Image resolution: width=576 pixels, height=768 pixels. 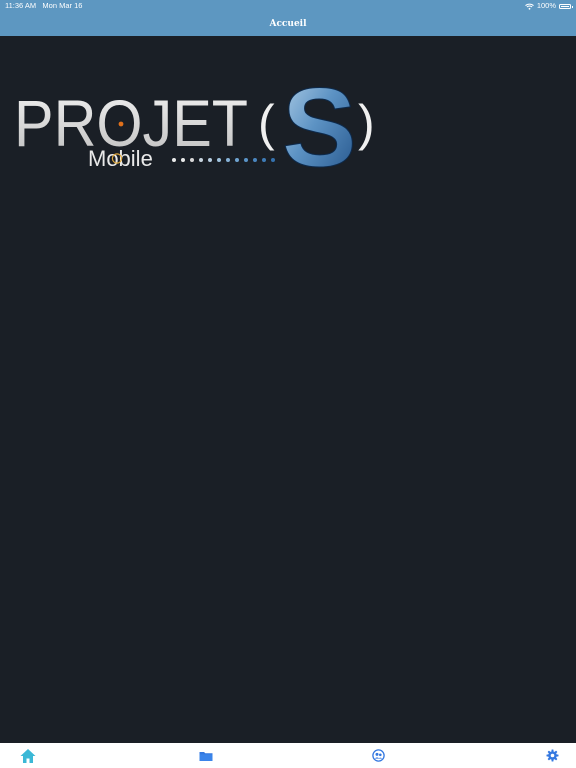 I want to click on logo-close-paren: ), so click(x=366, y=123).